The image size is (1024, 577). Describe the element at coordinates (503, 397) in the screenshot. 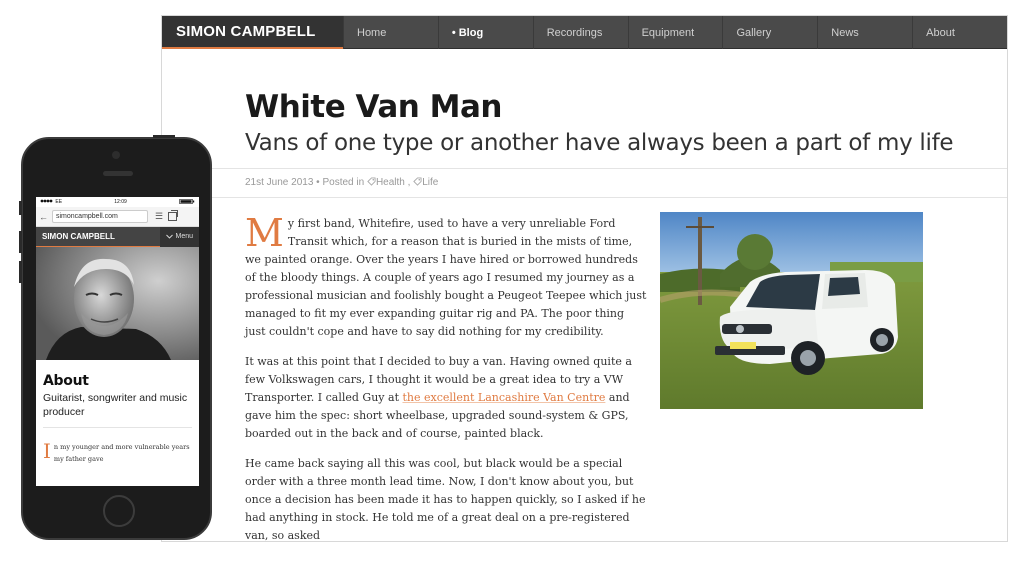

I see `lancashire-van-centre-link: the excellent Lancashire Van Centre` at that location.